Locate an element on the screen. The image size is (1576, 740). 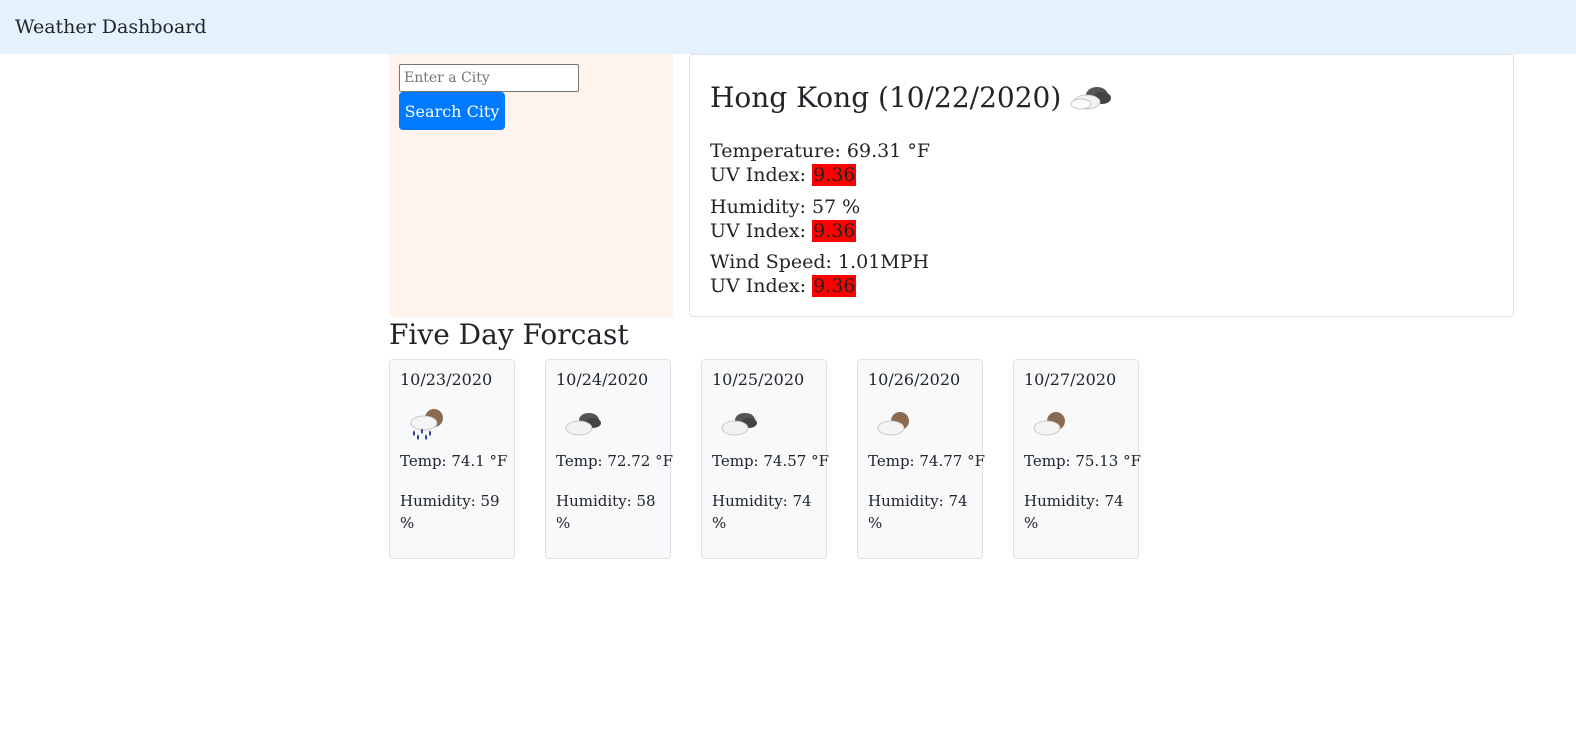
forecast-card: 10/27/2020 Temp: 75.13 °F Humidity: 74 % is located at coordinates (1077, 459).